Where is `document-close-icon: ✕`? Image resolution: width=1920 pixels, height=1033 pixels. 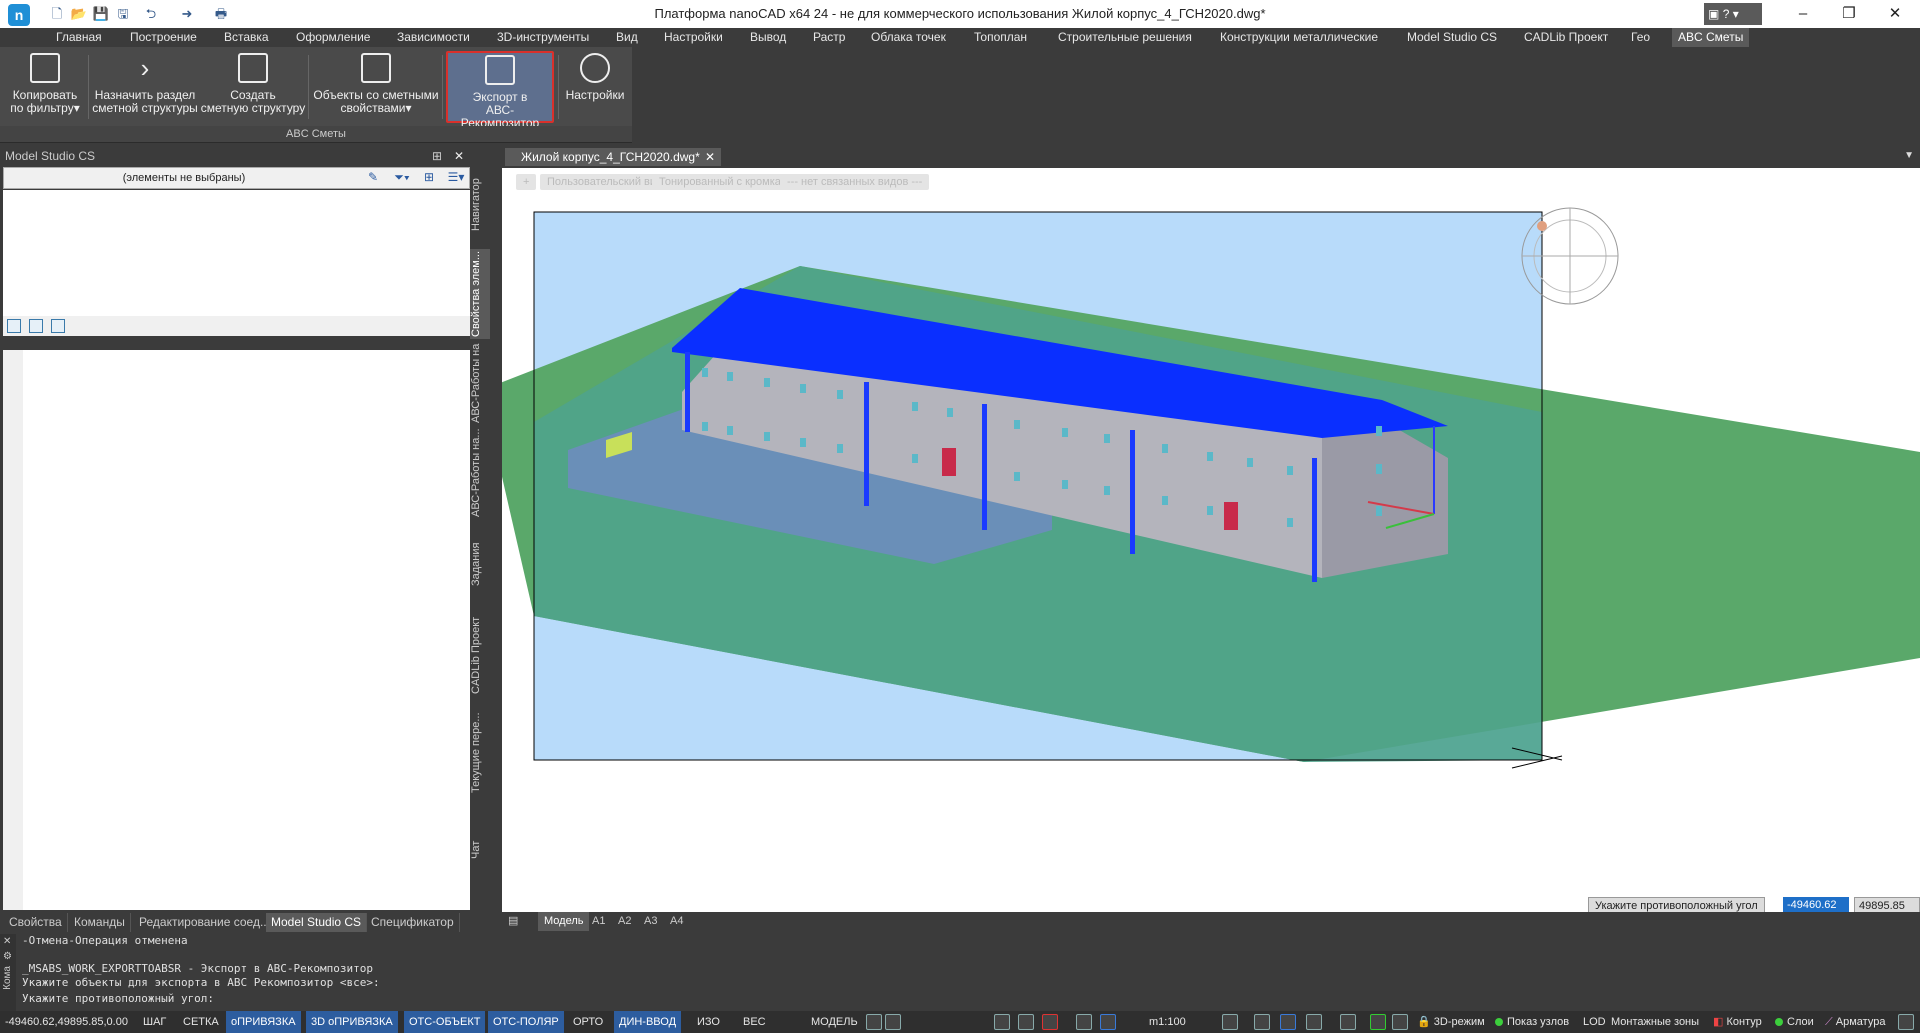 document-close-icon: ✕ is located at coordinates (710, 157).